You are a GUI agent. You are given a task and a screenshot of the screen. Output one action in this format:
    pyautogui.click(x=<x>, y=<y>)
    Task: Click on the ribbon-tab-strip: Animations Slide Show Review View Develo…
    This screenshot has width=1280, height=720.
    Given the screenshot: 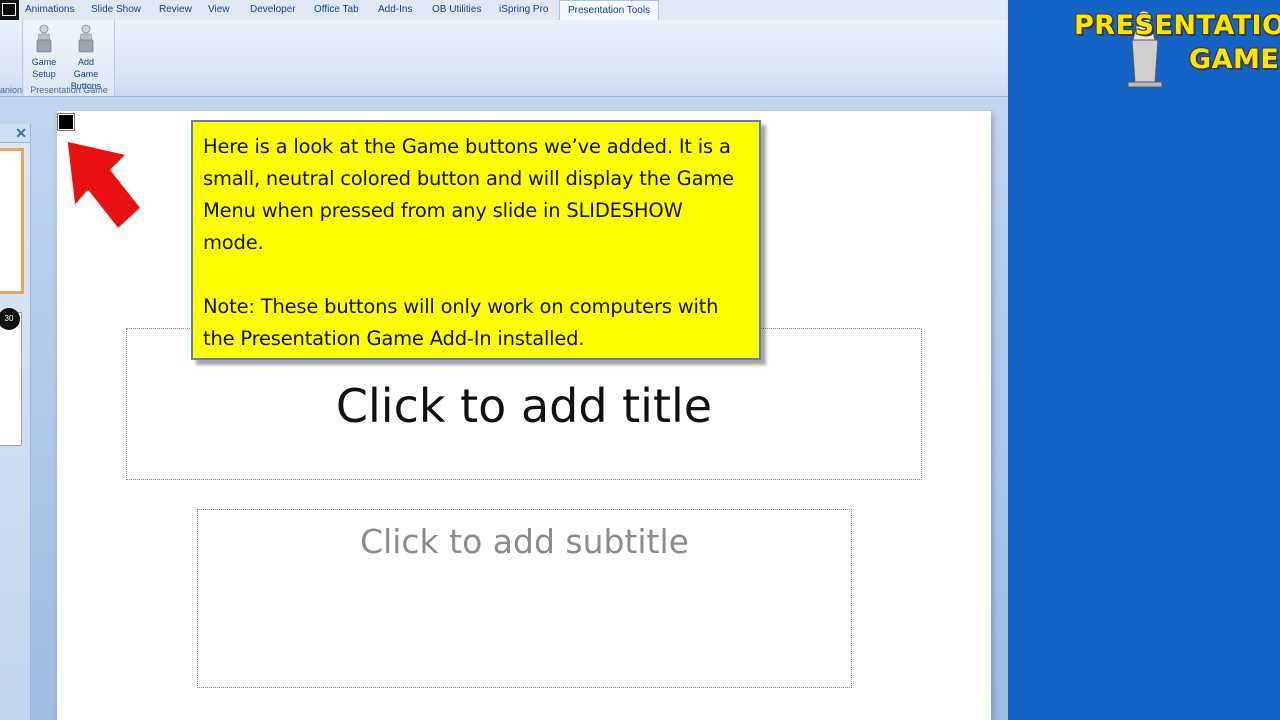 What is the action you would take?
    pyautogui.click(x=504, y=10)
    